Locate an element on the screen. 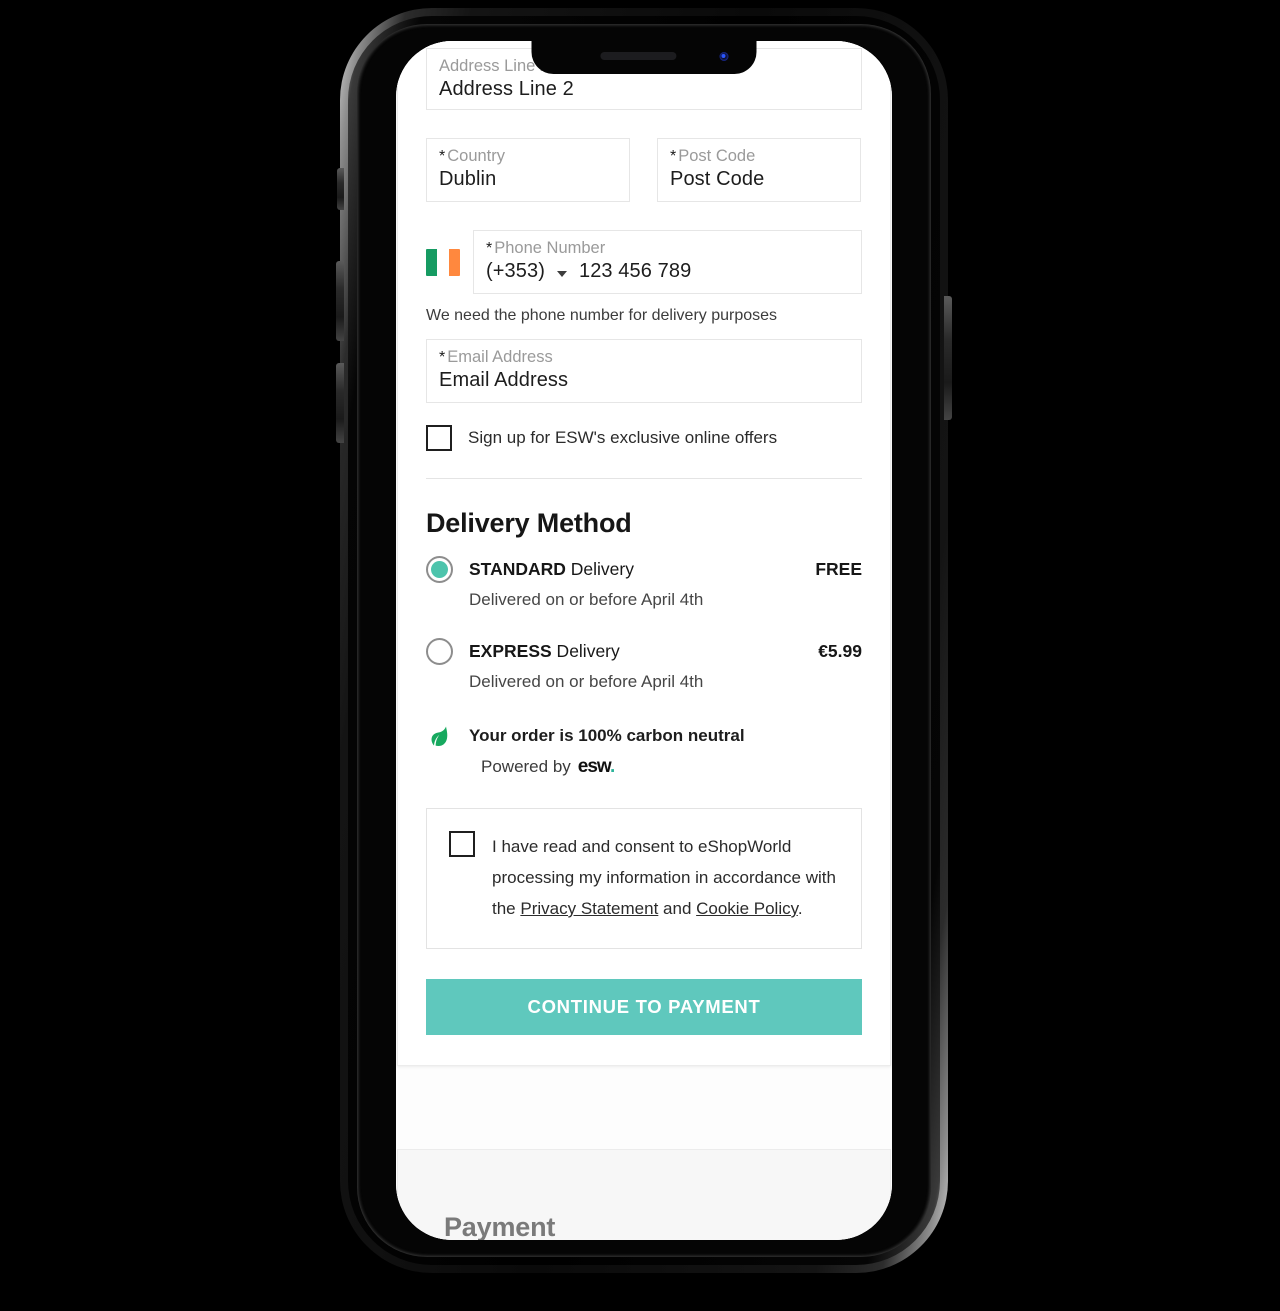 This screenshot has width=1280, height=1311. radio-standard-delivery is located at coordinates (439, 569).